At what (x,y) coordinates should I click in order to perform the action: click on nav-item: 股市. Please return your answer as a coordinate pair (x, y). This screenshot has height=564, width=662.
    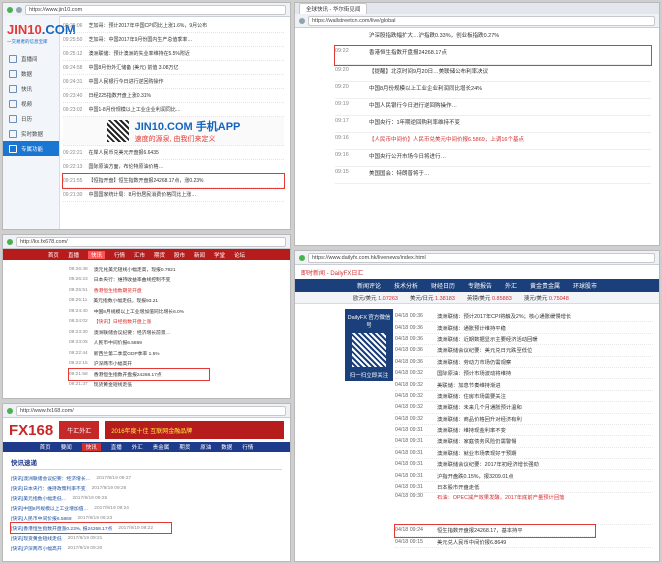
    Looking at the image, I should click on (179, 255).